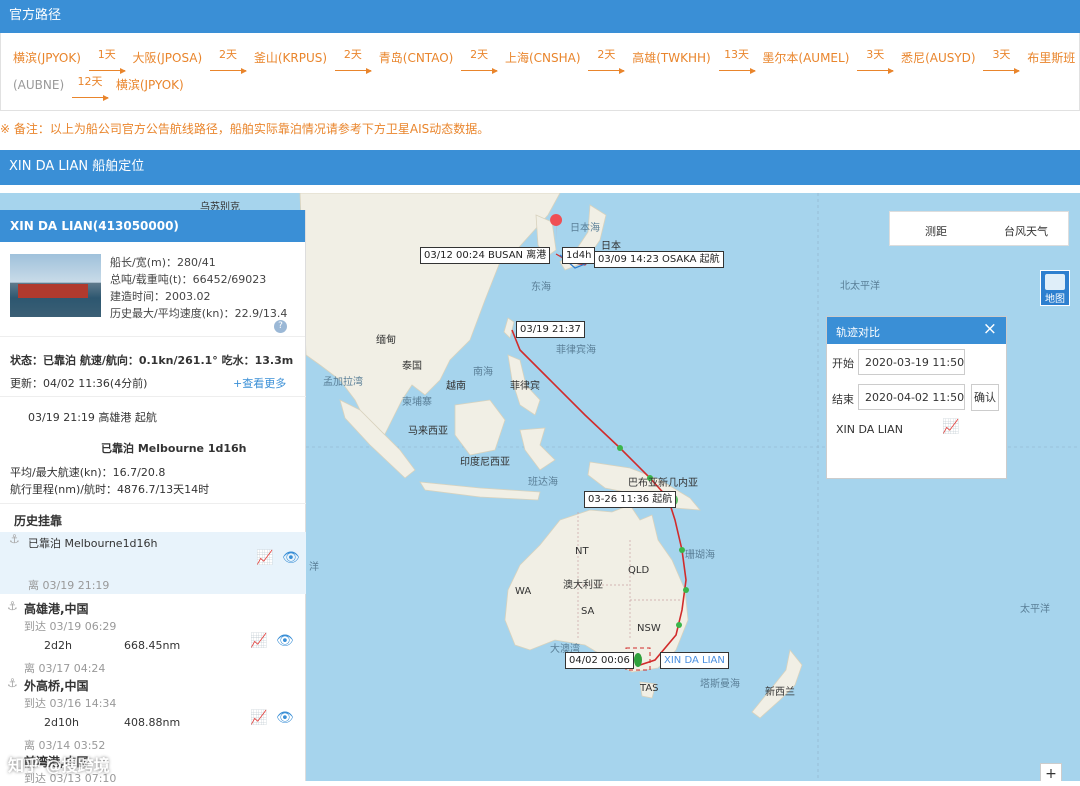  What do you see at coordinates (649, 688) in the screenshot?
I see `place-tas: TAS` at bounding box center [649, 688].